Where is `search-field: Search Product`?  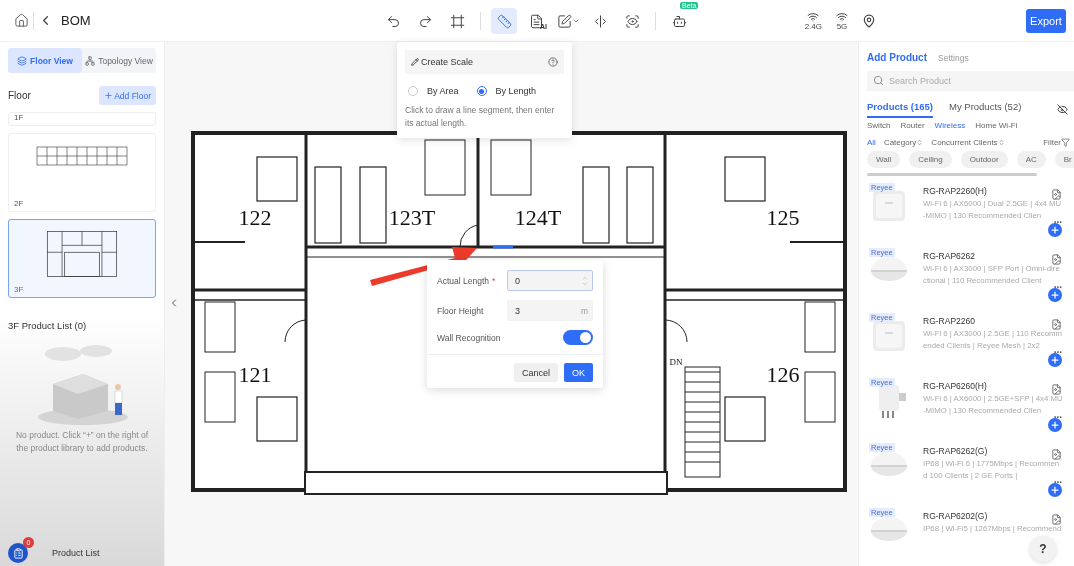 search-field: Search Product is located at coordinates (970, 81).